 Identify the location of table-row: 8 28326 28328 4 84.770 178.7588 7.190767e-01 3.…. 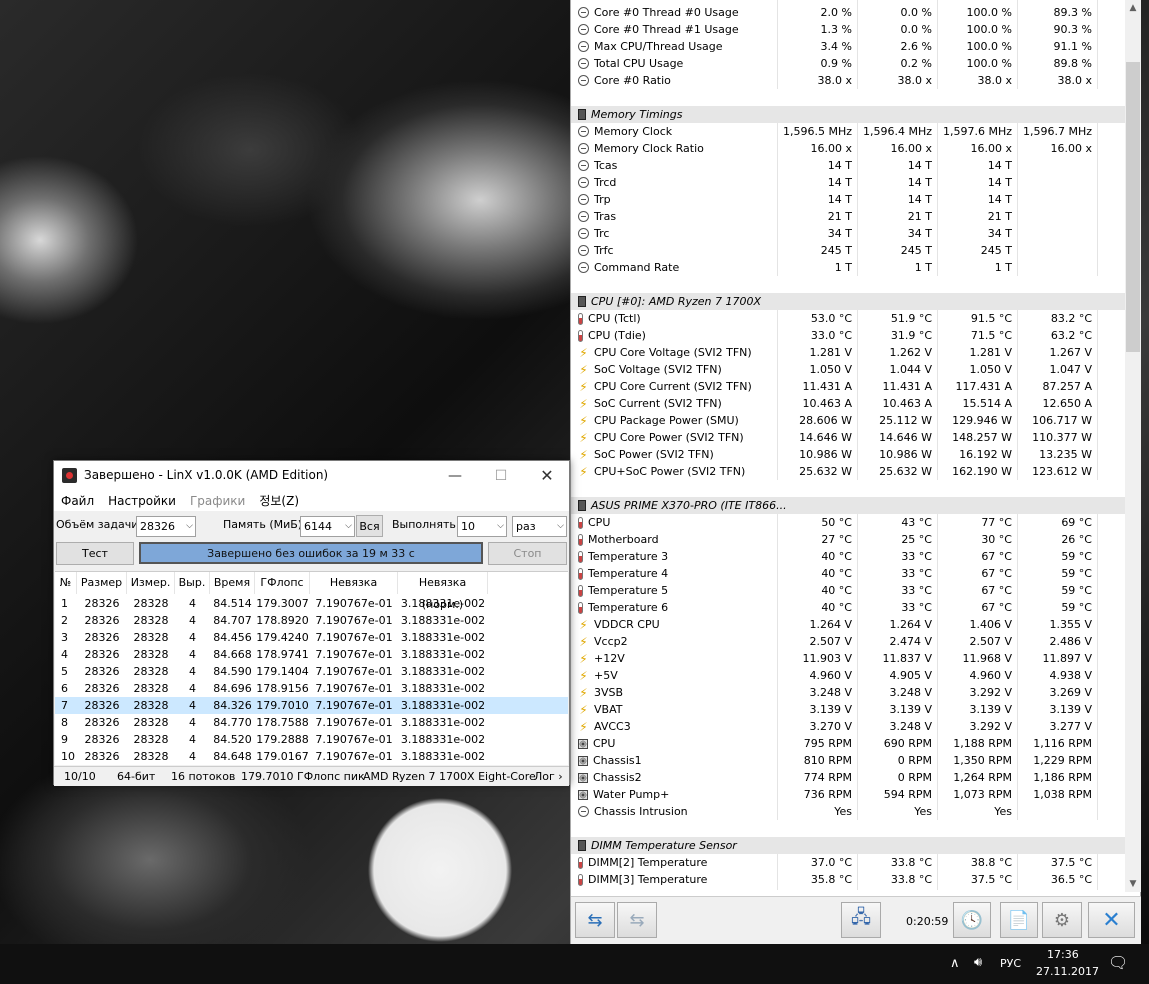
(311, 722).